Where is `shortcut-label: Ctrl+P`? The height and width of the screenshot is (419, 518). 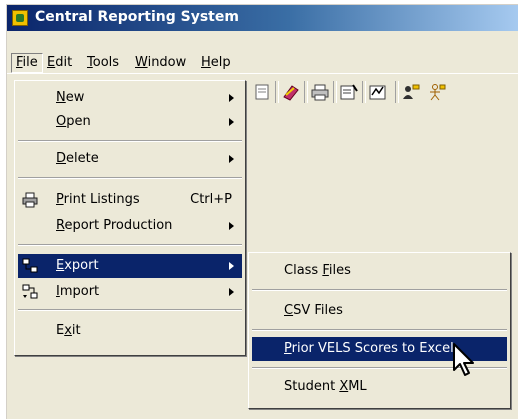 shortcut-label: Ctrl+P is located at coordinates (211, 199).